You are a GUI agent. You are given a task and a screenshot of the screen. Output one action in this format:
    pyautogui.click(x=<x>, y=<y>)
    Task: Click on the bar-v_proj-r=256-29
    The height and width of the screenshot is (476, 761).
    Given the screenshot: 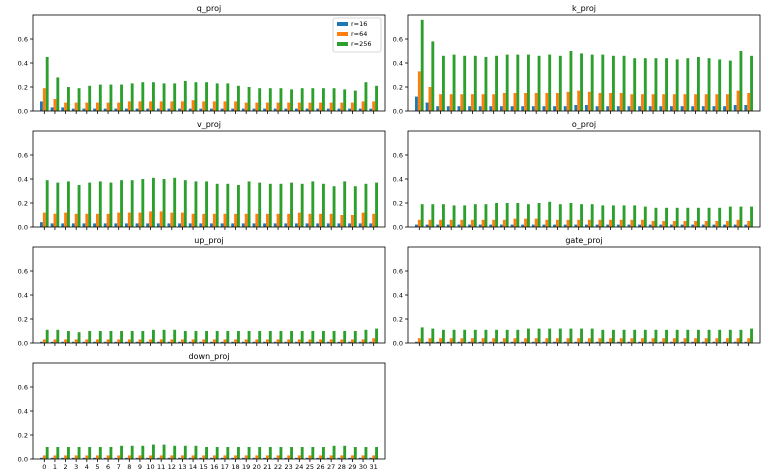 What is the action you would take?
    pyautogui.click(x=355, y=206)
    